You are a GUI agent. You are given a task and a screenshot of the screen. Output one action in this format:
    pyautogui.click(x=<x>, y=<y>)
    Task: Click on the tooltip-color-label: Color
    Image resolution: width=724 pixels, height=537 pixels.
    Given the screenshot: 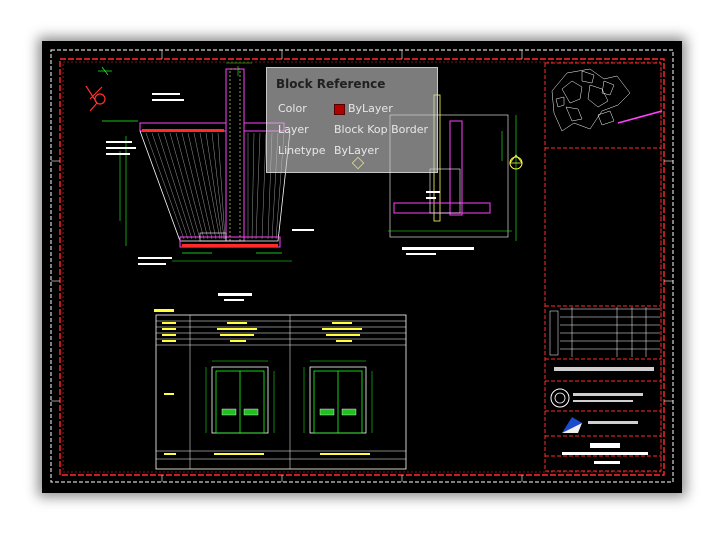 What is the action you would take?
    pyautogui.click(x=292, y=108)
    